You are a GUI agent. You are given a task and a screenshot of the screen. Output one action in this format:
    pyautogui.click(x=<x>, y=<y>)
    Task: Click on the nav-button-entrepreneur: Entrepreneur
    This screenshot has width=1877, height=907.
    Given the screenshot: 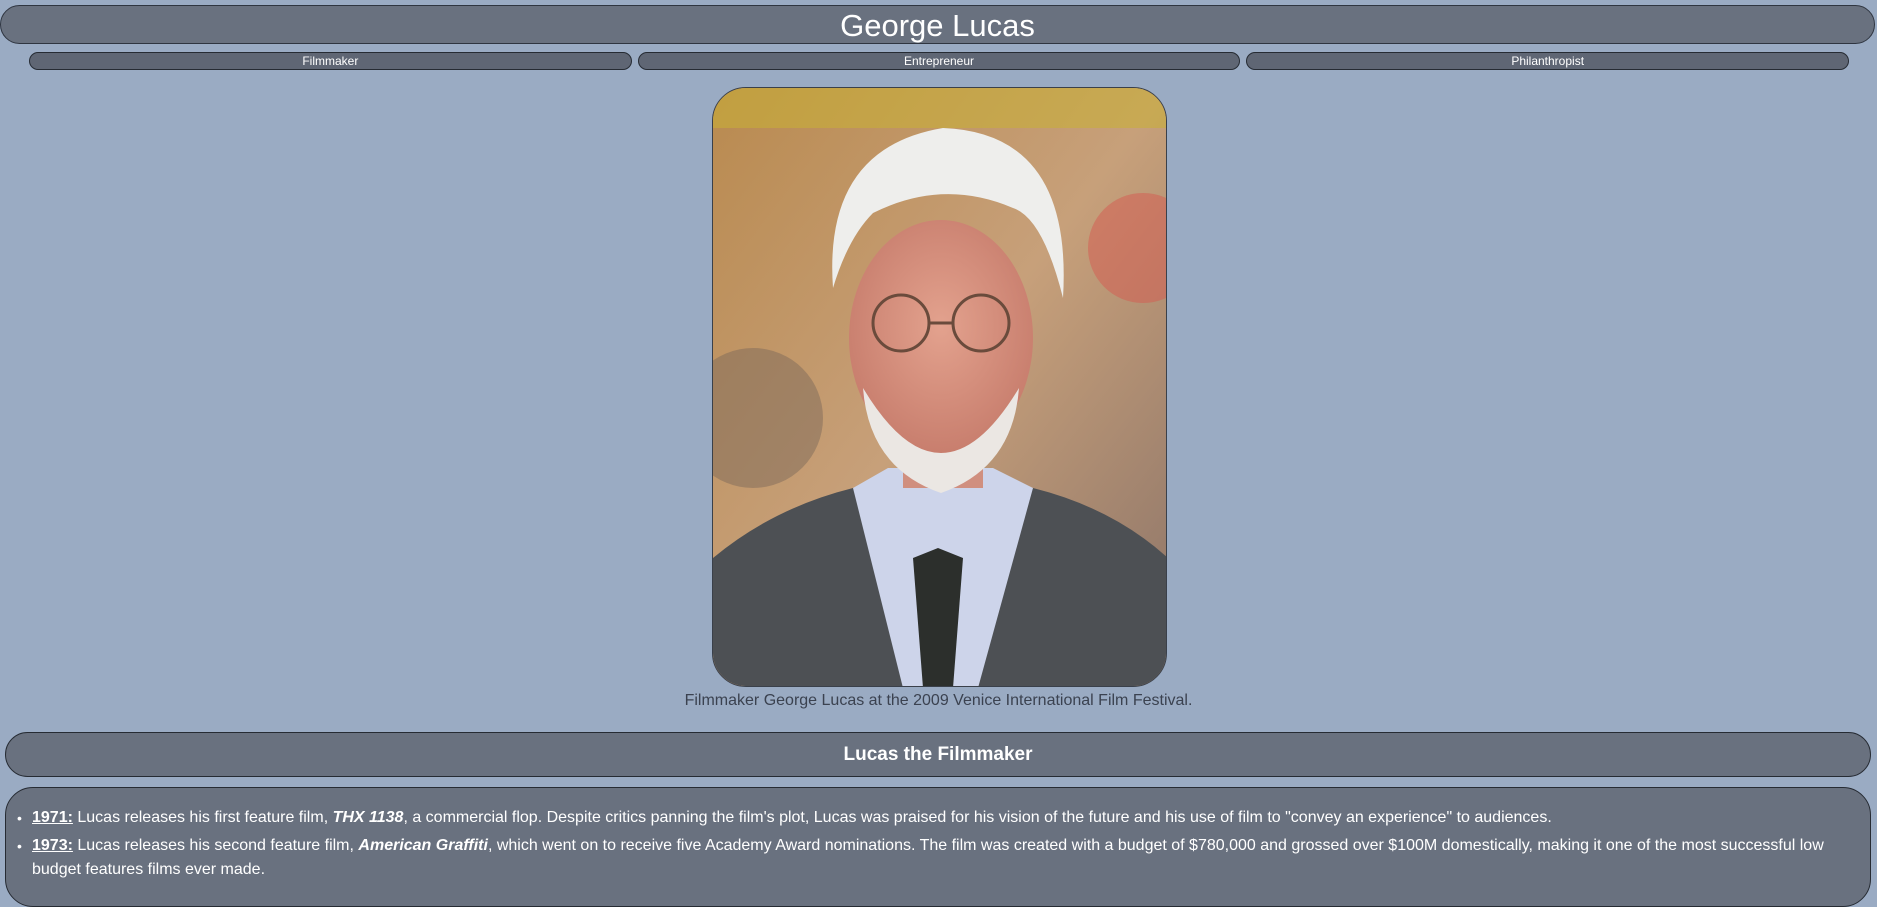 What is the action you would take?
    pyautogui.click(x=939, y=61)
    